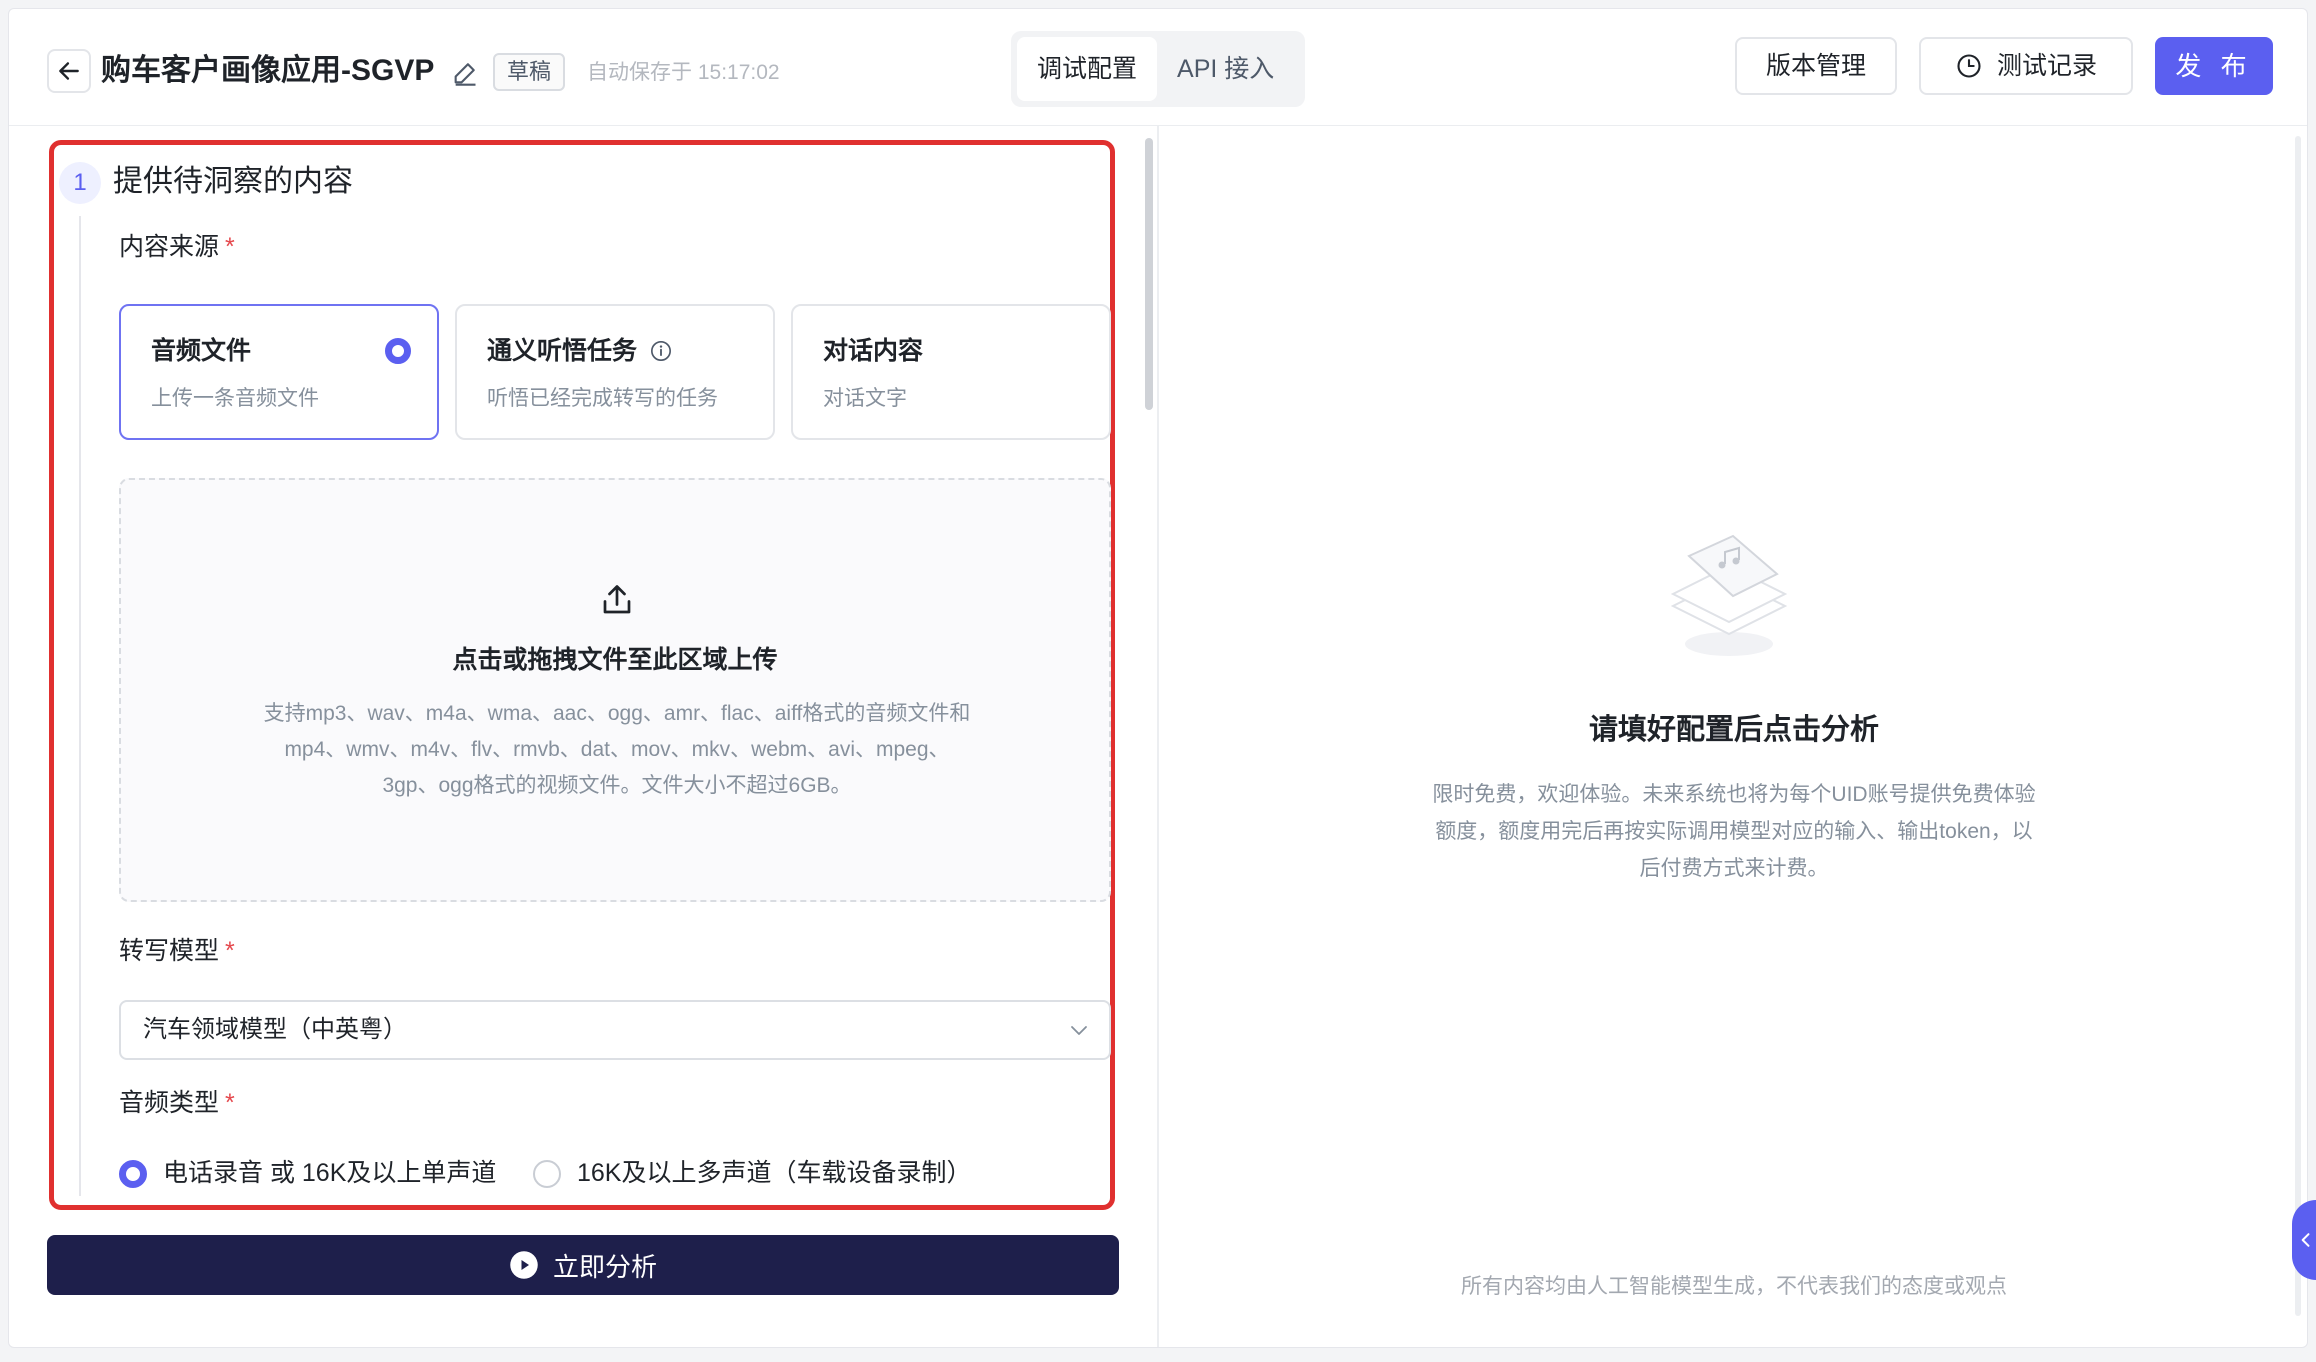 This screenshot has height=1362, width=2316. Describe the element at coordinates (604, 1266) in the screenshot. I see `analyze-now-label: 立即分析` at that location.